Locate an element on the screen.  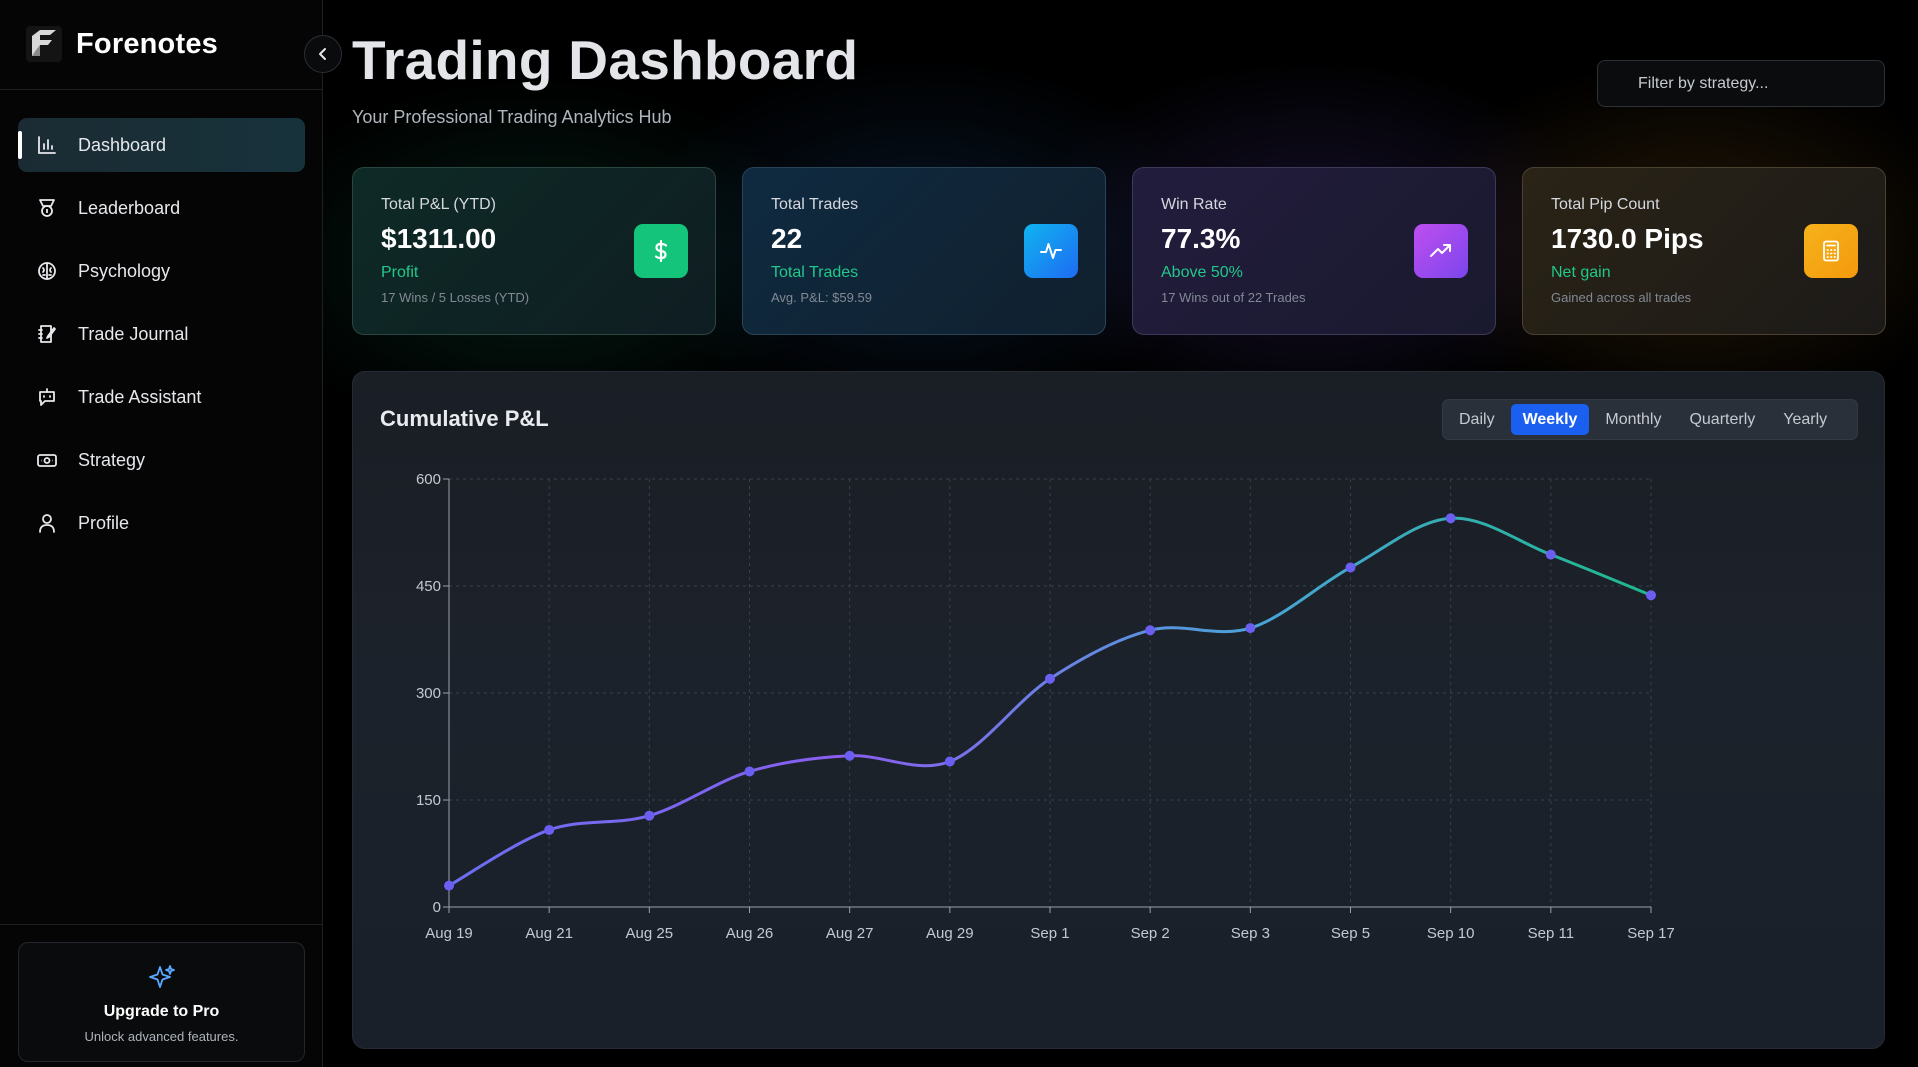
chart-title: Cumulative P&L is located at coordinates (464, 418).